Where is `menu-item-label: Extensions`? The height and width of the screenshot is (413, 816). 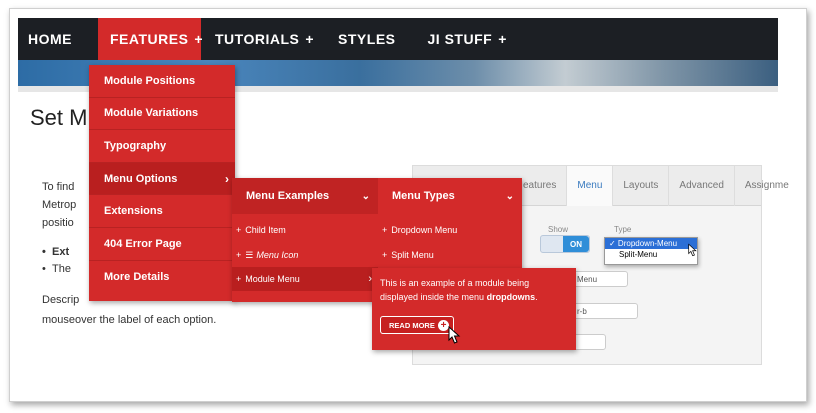
menu-item-label: Extensions is located at coordinates (133, 211).